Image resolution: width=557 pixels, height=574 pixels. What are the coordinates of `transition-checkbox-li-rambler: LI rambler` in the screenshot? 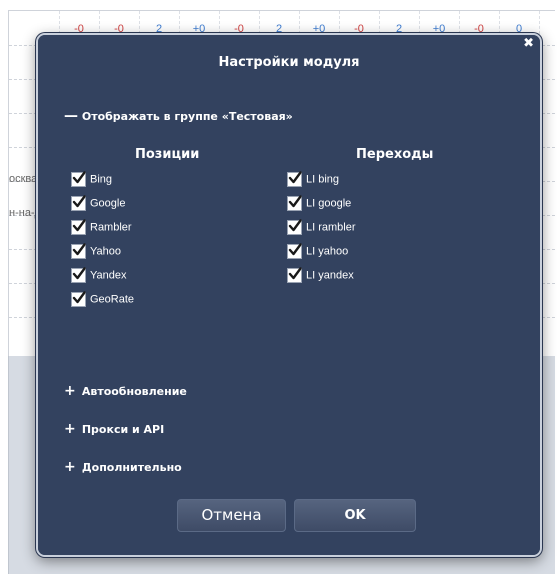 It's located at (321, 228).